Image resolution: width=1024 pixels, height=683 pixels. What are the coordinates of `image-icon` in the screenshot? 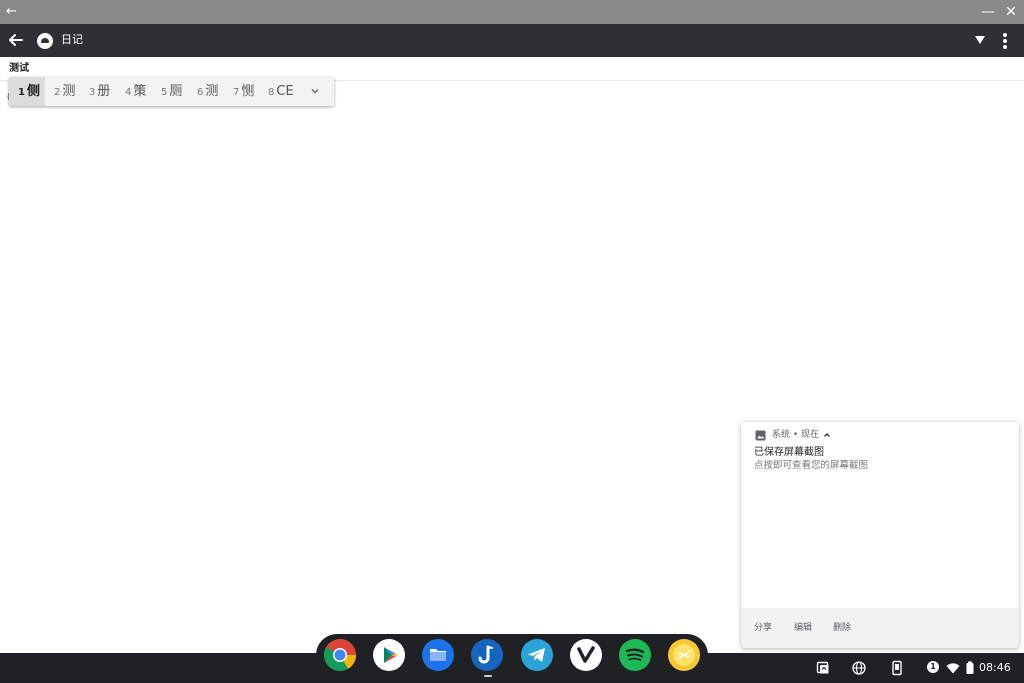 It's located at (760, 435).